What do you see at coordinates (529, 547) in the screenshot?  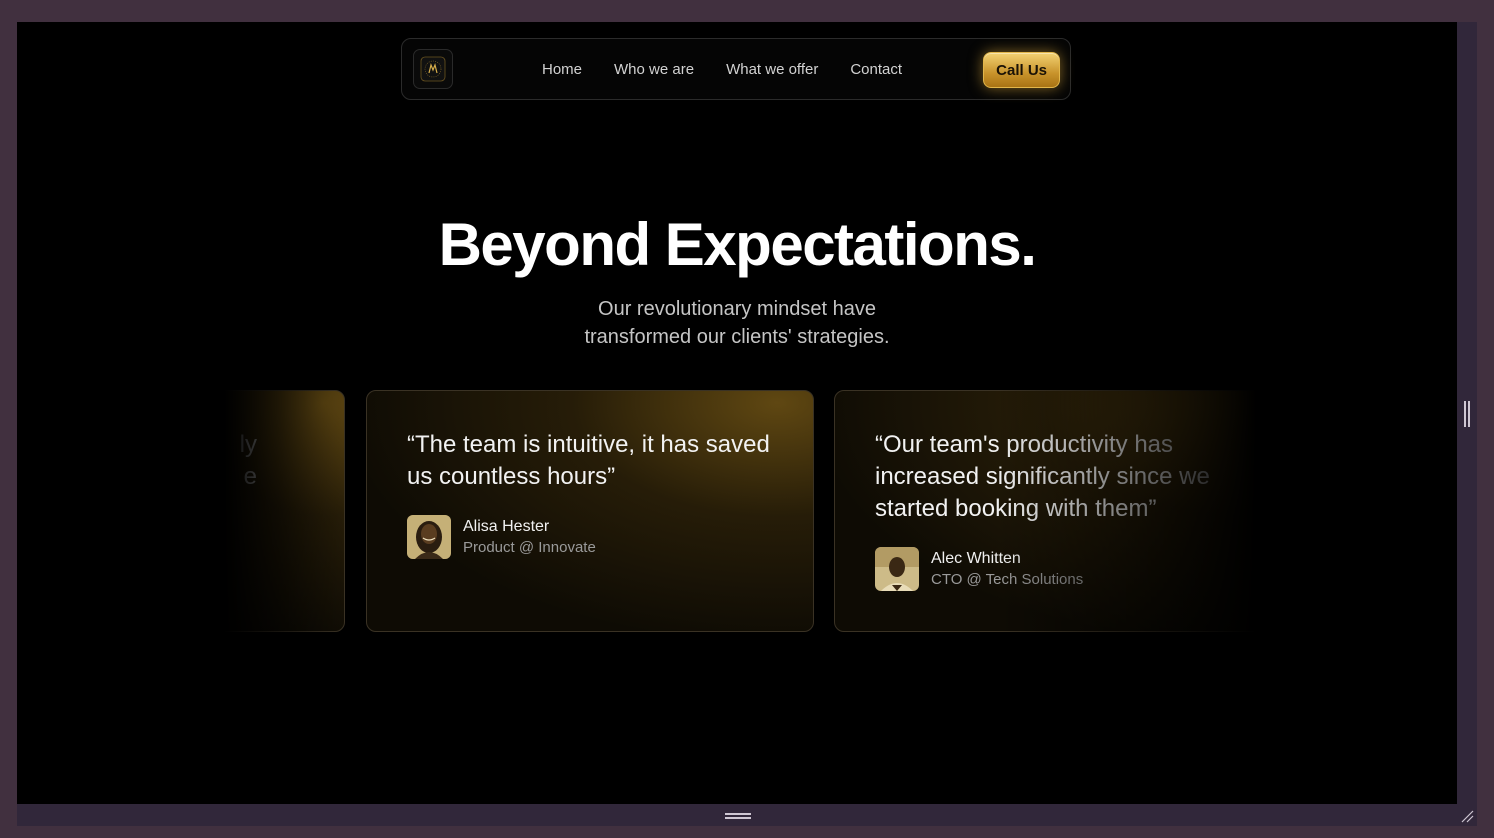 I see `testimonial-author-role: Product @ Innovate` at bounding box center [529, 547].